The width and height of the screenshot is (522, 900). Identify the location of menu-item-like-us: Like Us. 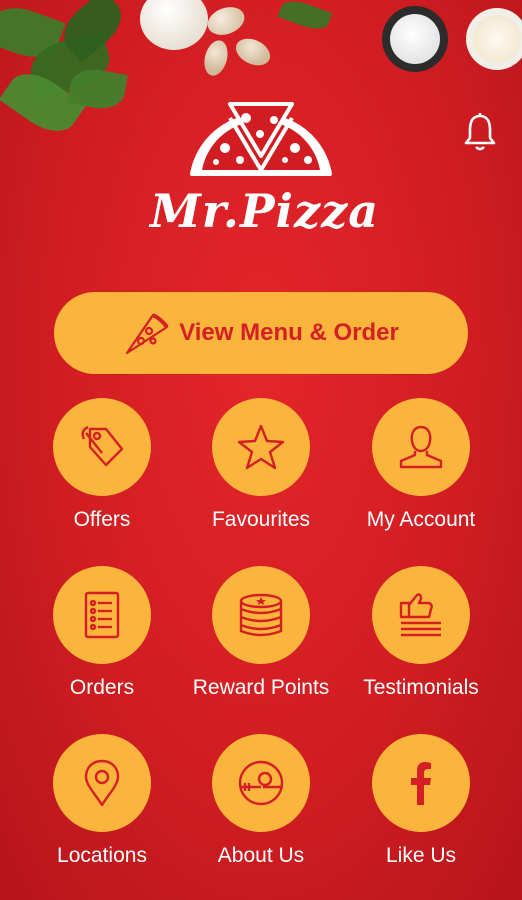
(421, 801).